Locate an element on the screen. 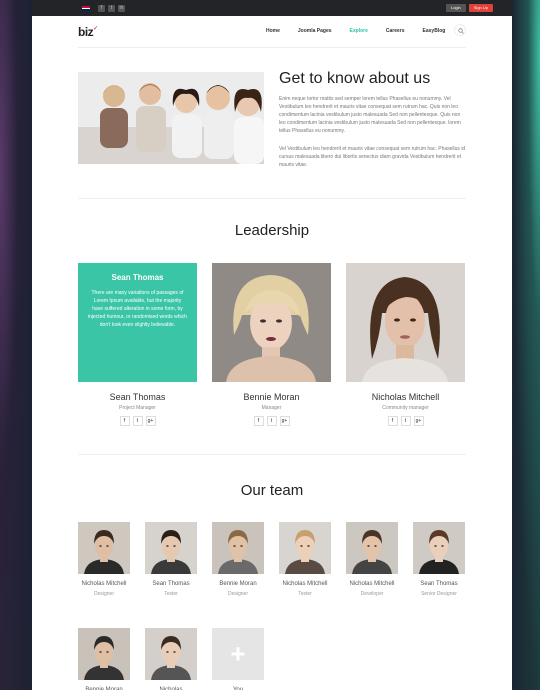 Image resolution: width=540 pixels, height=690 pixels. about-title: Get to know about us is located at coordinates (355, 78).